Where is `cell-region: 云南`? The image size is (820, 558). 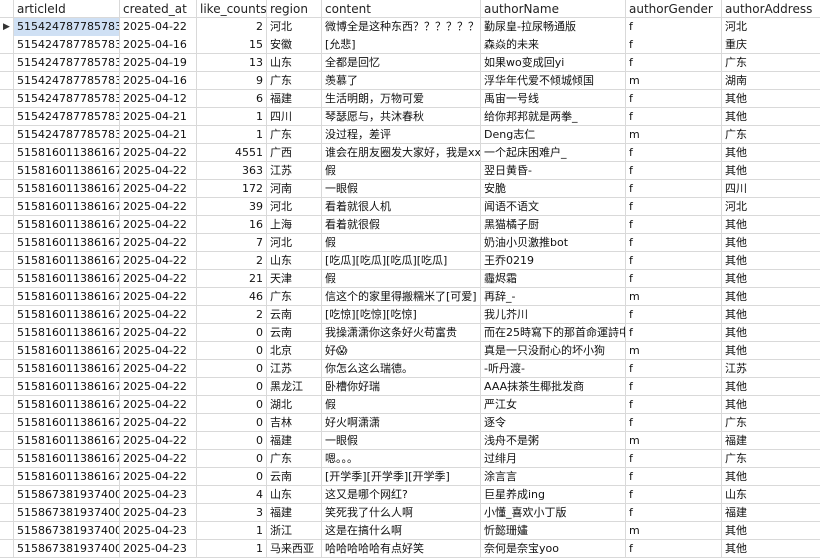 cell-region: 云南 is located at coordinates (294, 333).